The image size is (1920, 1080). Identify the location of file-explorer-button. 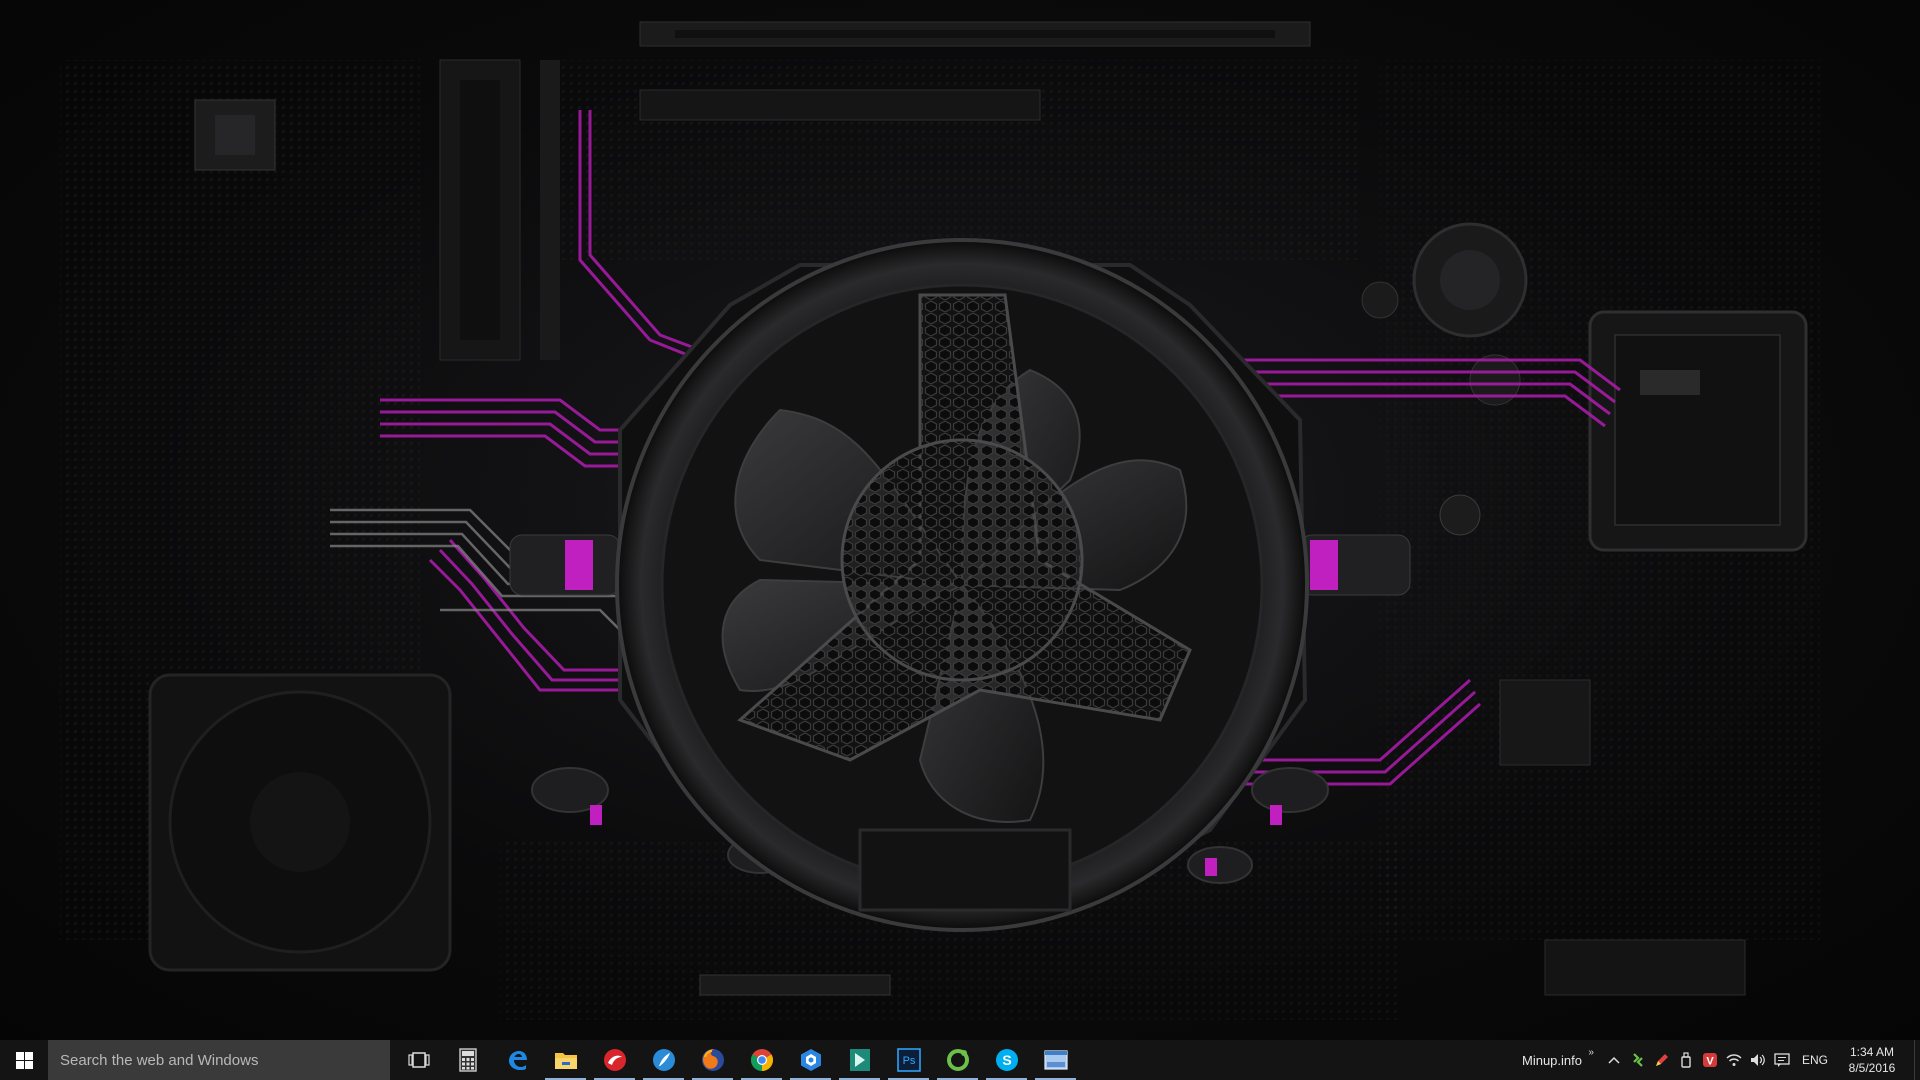
(565, 1060).